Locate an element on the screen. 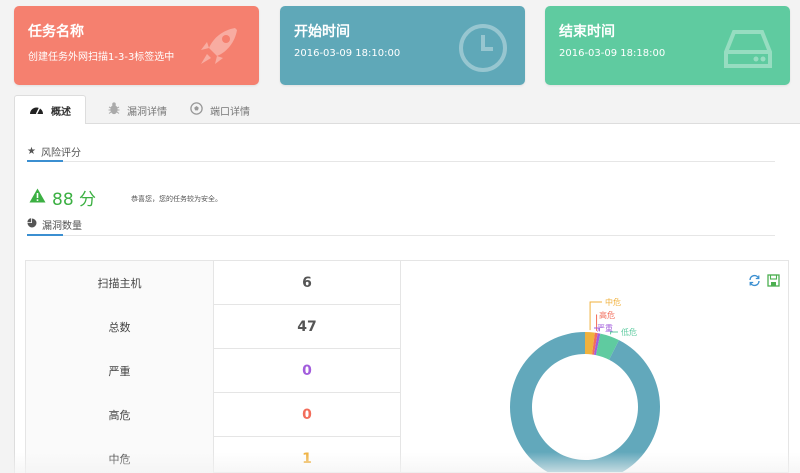 The image size is (800, 473). table-row: 严重 0 is located at coordinates (213, 371).